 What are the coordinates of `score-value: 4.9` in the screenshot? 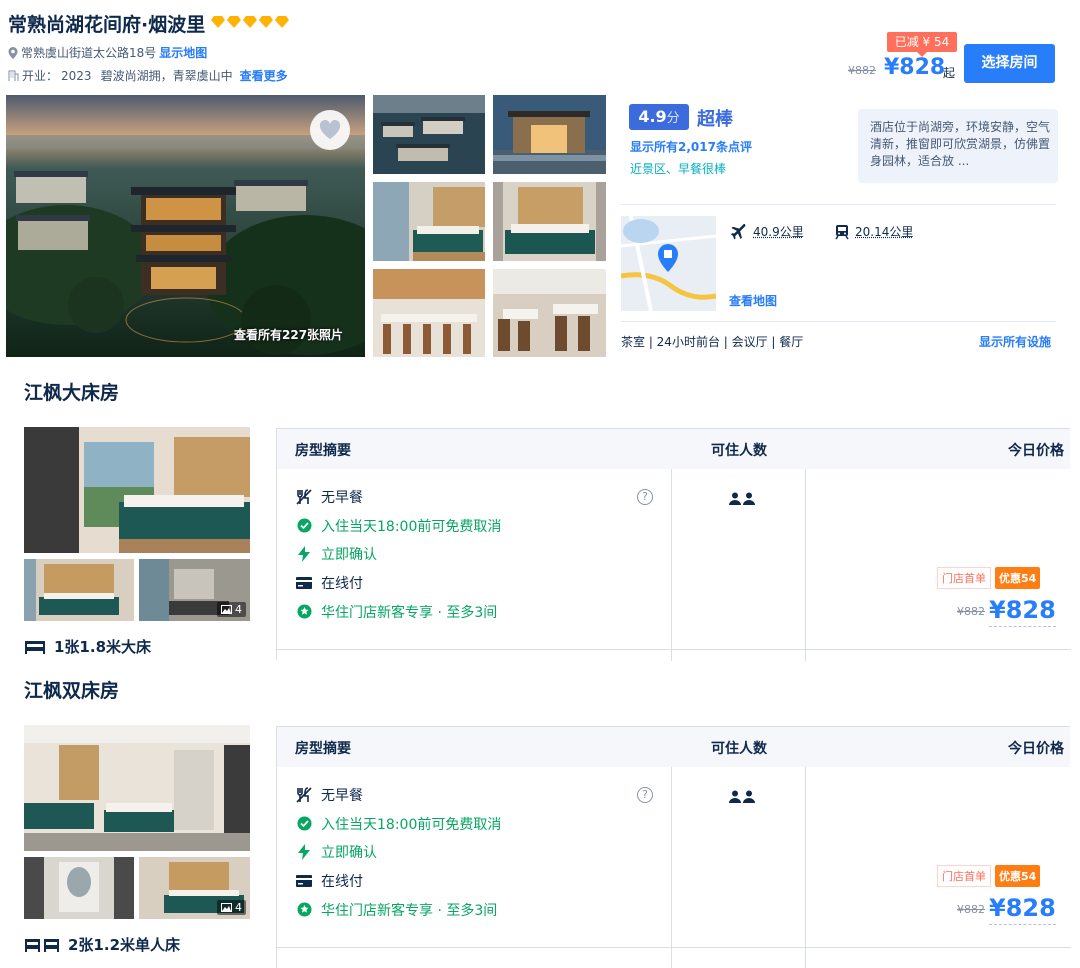 It's located at (652, 116).